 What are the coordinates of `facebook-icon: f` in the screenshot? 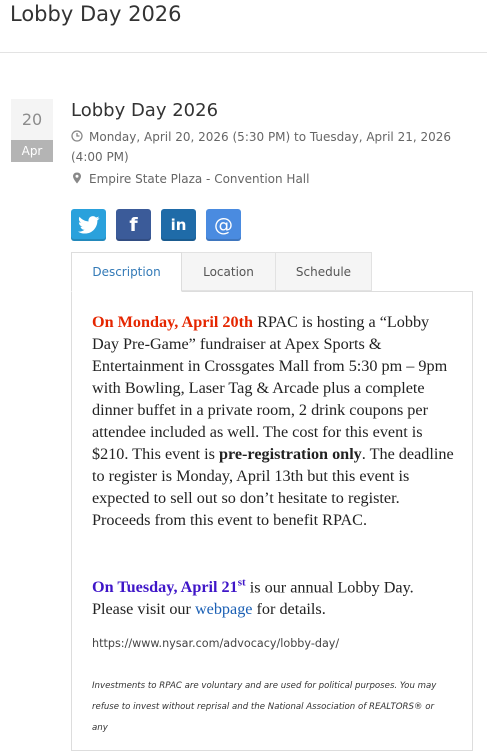 It's located at (133, 225).